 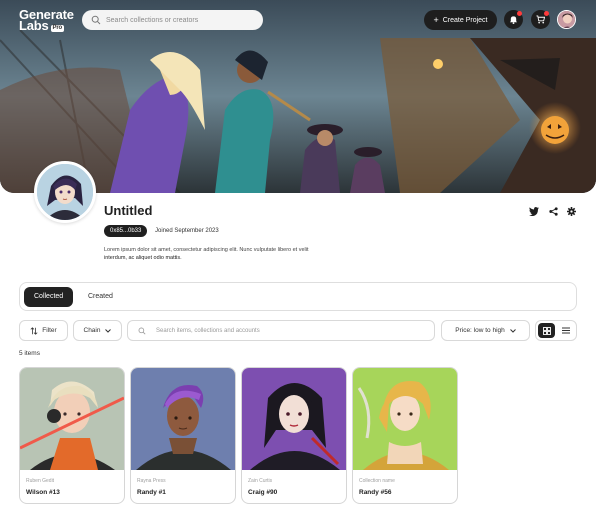 What do you see at coordinates (152, 20) in the screenshot?
I see `global-search-placeholder: Search collections or creators` at bounding box center [152, 20].